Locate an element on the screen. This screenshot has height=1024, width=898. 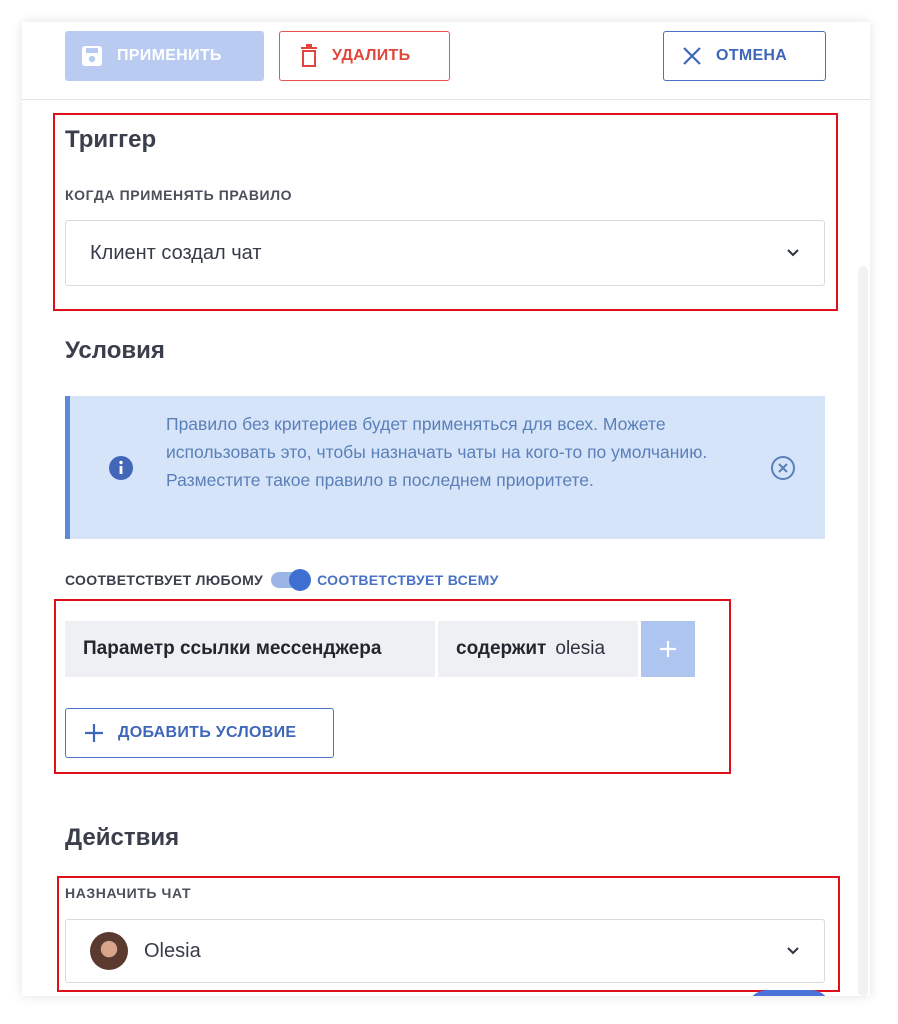
match-any-label: СООТВЕТСТВУЕТ ЛЮБОМУ is located at coordinates (164, 580).